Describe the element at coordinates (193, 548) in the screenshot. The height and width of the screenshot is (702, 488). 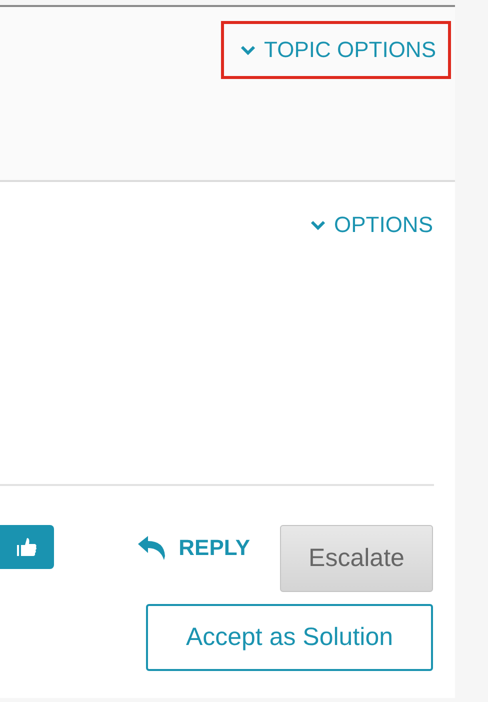
I see `reply-link: REPLY` at that location.